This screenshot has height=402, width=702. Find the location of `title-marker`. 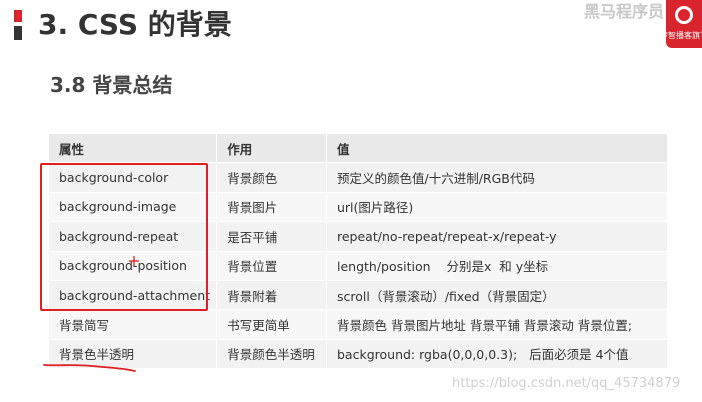

title-marker is located at coordinates (18, 25).